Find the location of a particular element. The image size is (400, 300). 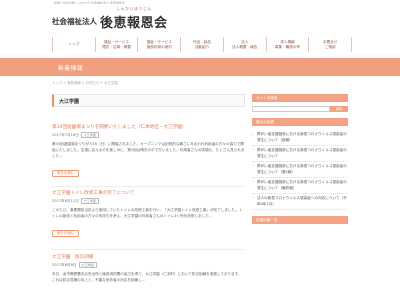

site-search: 検索 is located at coordinates (300, 109).